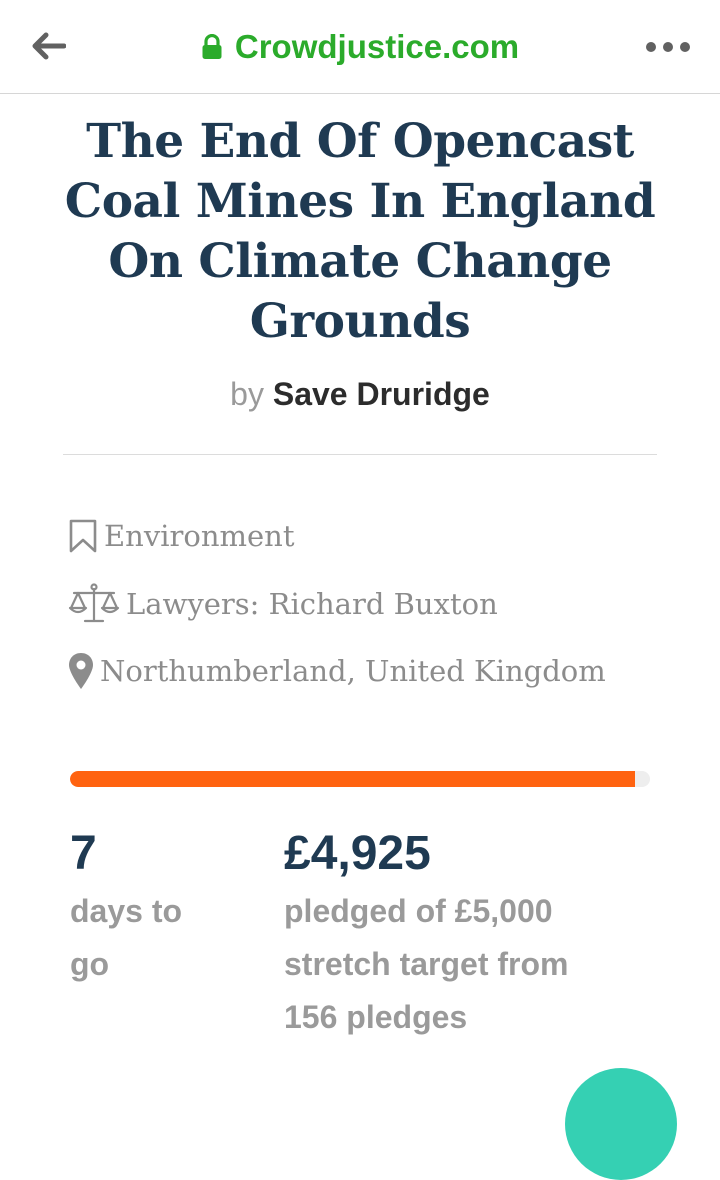 This screenshot has width=720, height=1180. I want to click on divider, so click(360, 454).